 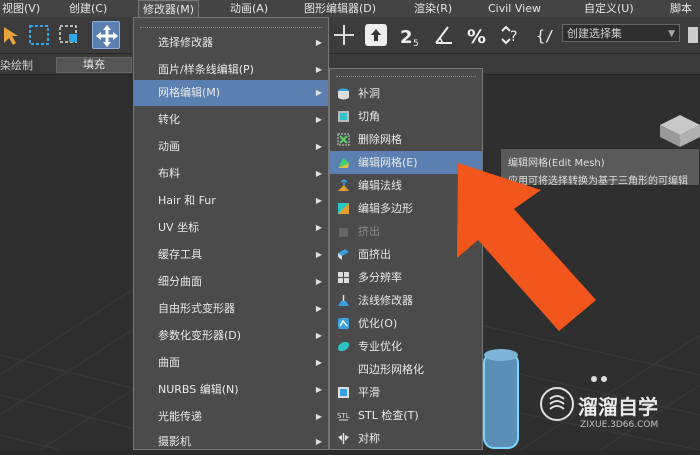 I want to click on submenu-item-multires: 多分辨率, so click(x=406, y=277).